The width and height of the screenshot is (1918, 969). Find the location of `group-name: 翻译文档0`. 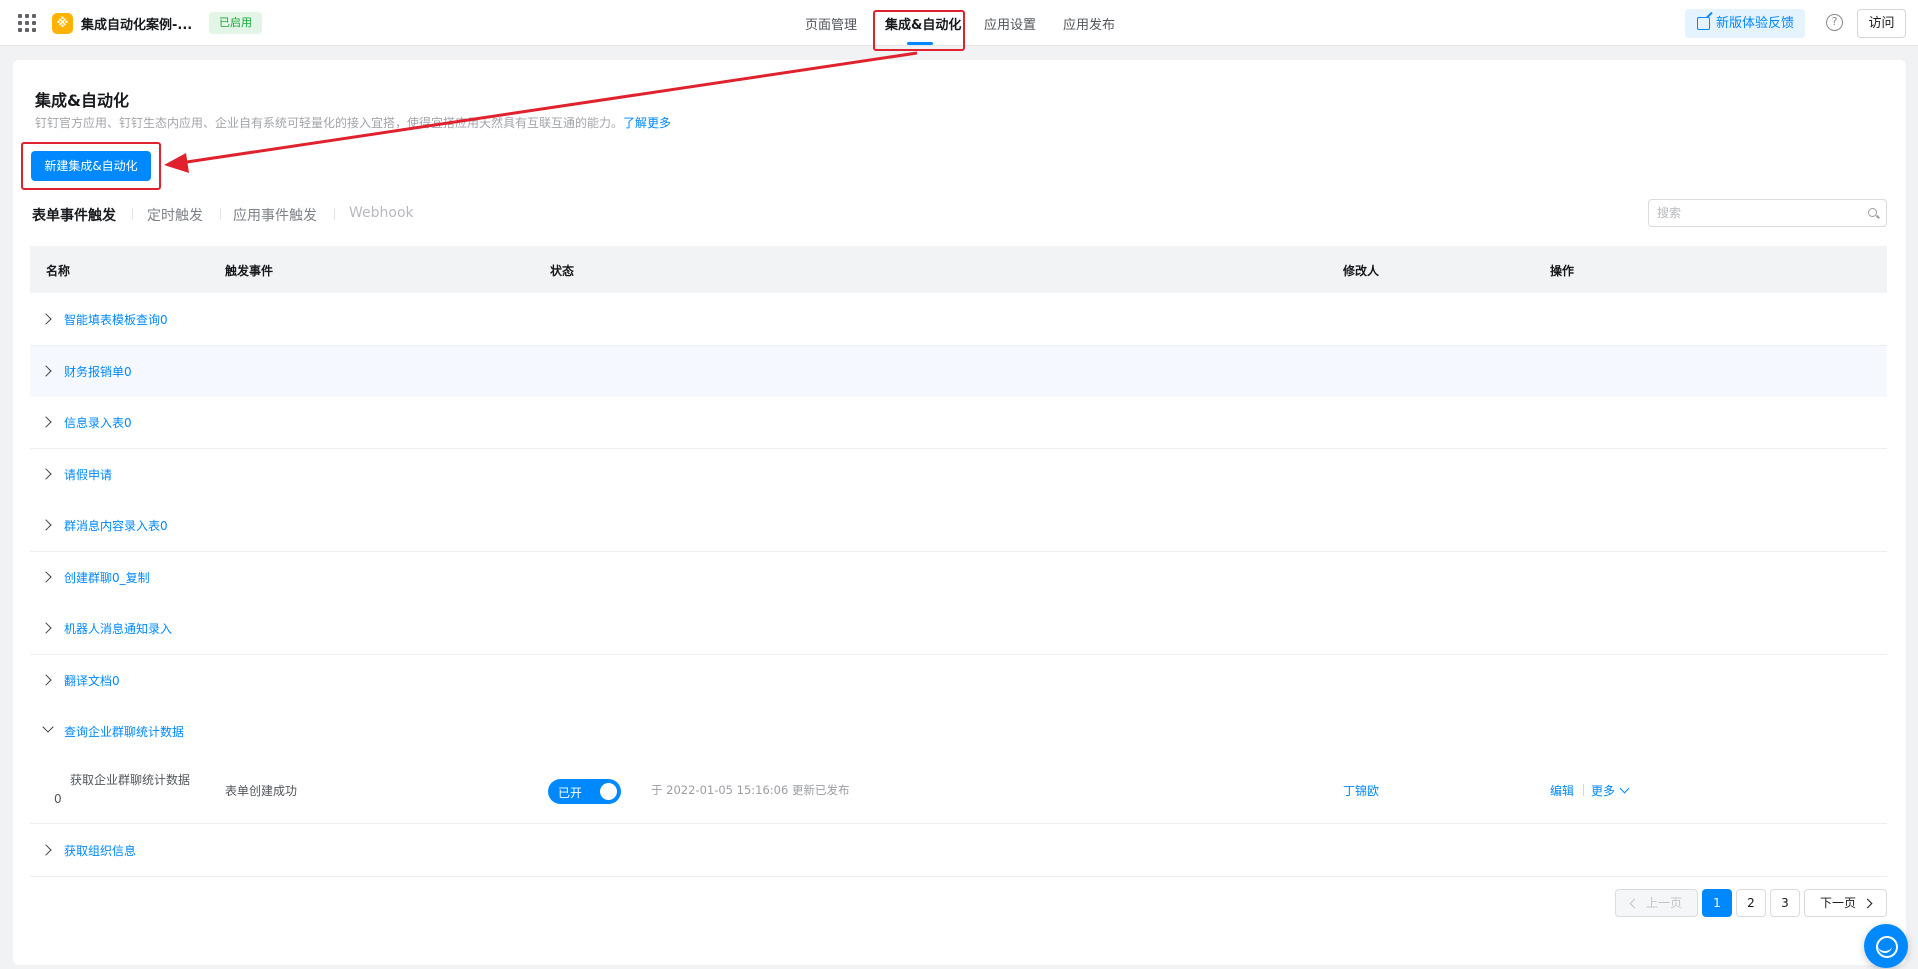

group-name: 翻译文档0 is located at coordinates (92, 680).